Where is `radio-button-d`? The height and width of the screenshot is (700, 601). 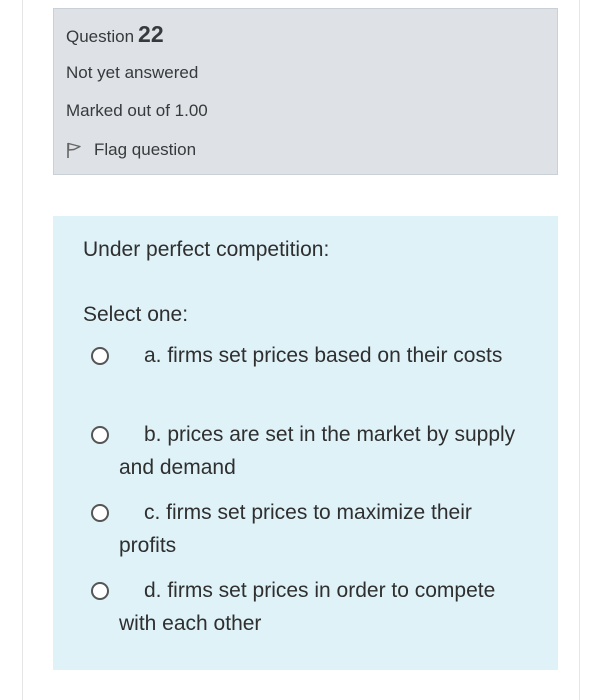
radio-button-d is located at coordinates (100, 591).